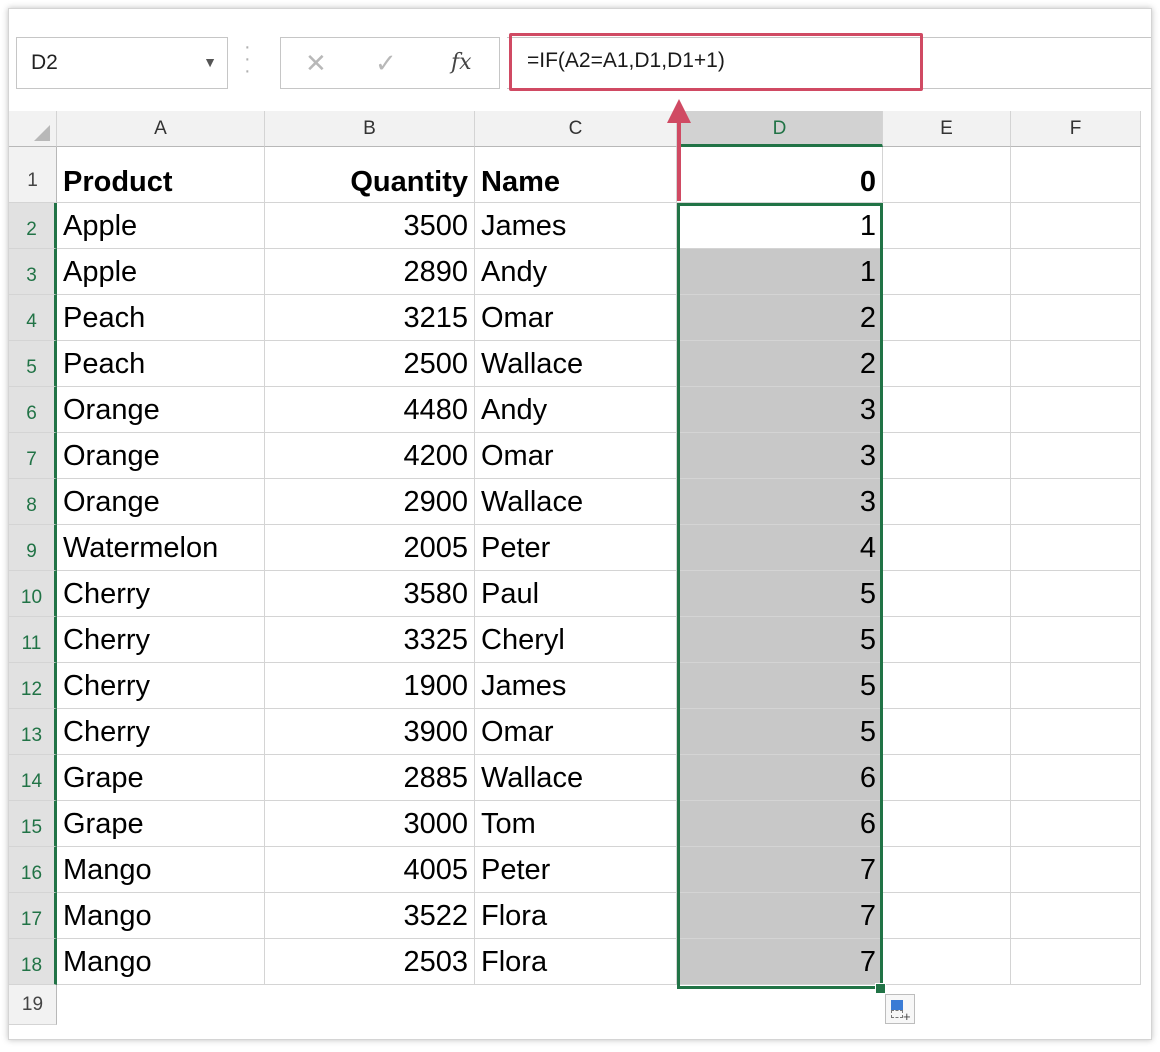 The height and width of the screenshot is (1052, 1160). Describe the element at coordinates (780, 548) in the screenshot. I see `cell-d9: 4` at that location.